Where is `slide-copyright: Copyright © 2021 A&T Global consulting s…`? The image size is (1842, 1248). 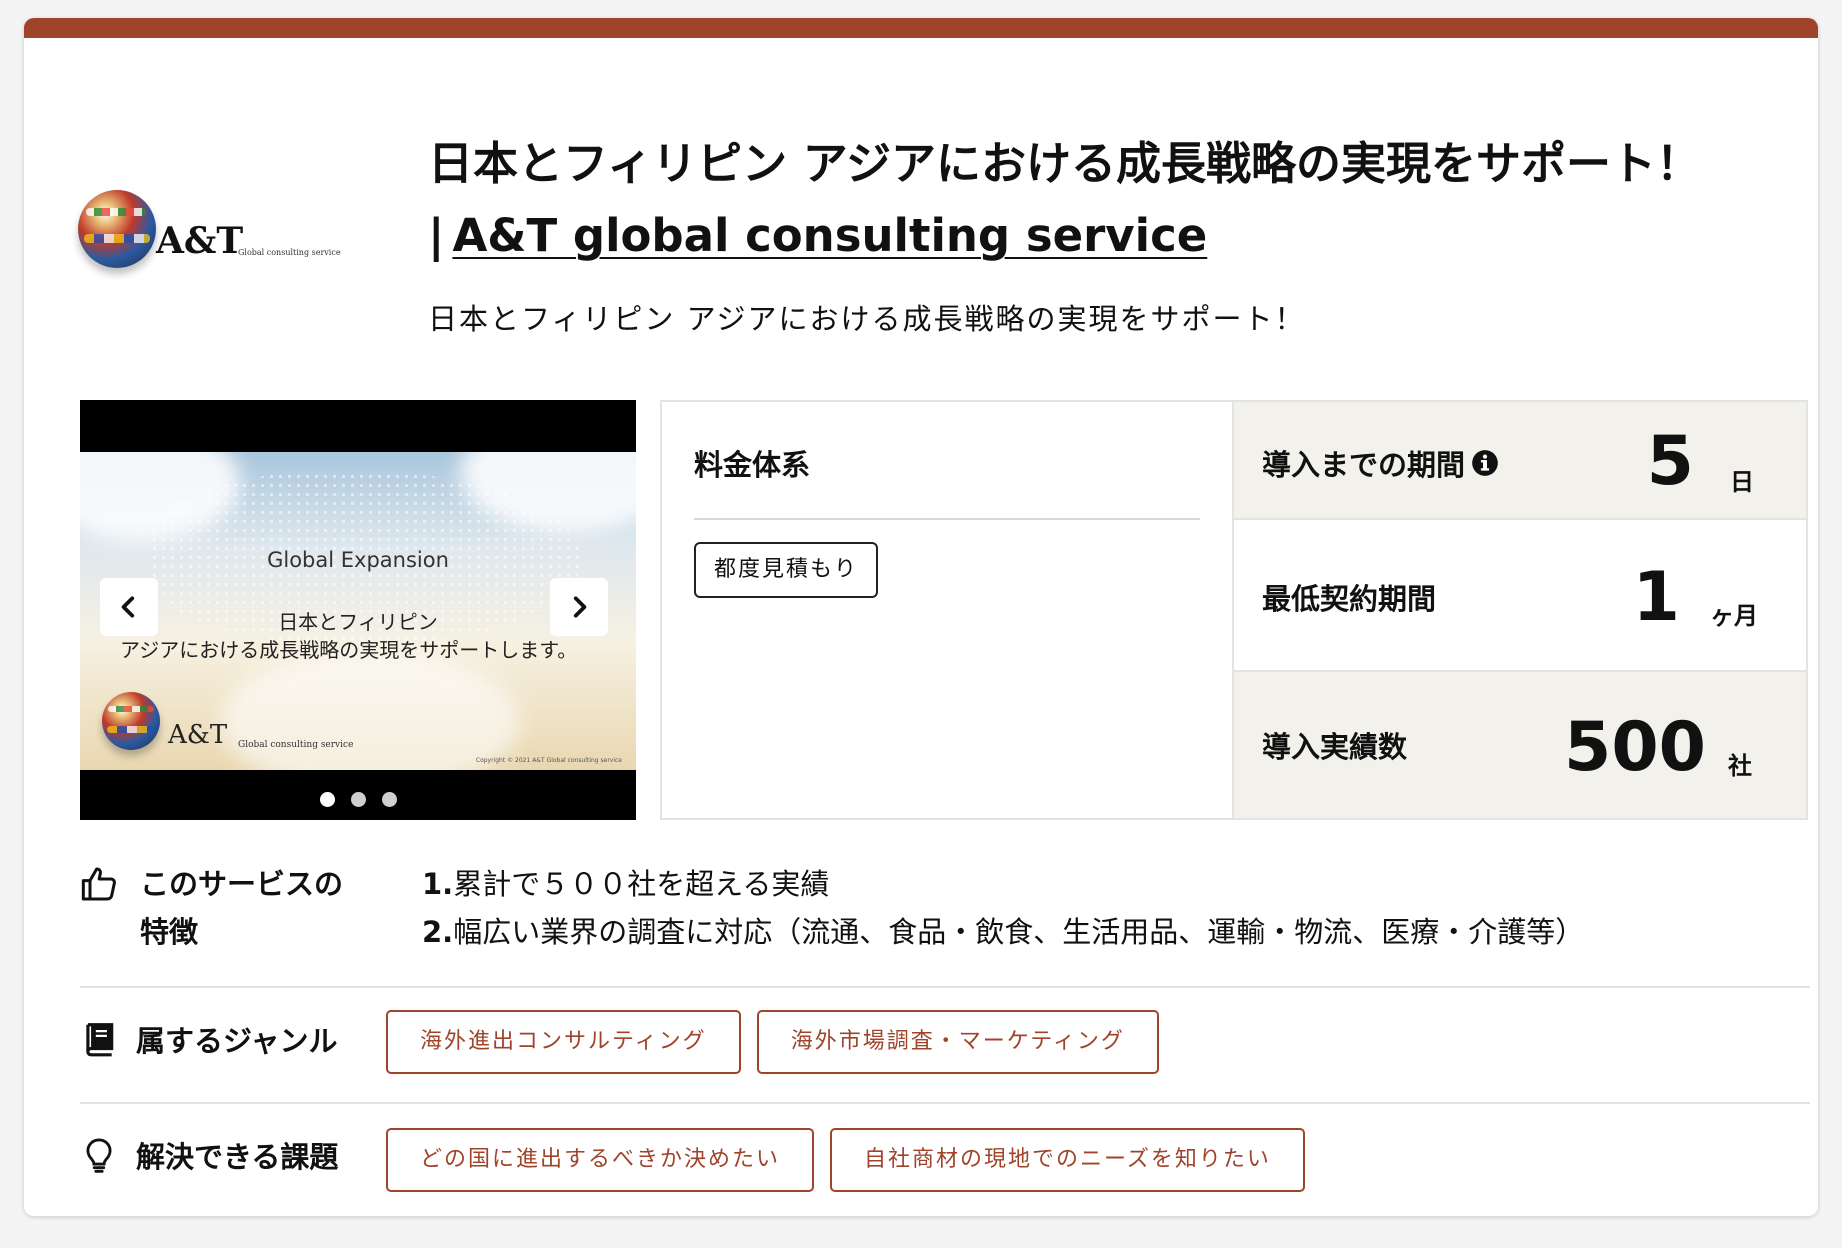 slide-copyright: Copyright © 2021 A&T Global consulting s… is located at coordinates (548, 760).